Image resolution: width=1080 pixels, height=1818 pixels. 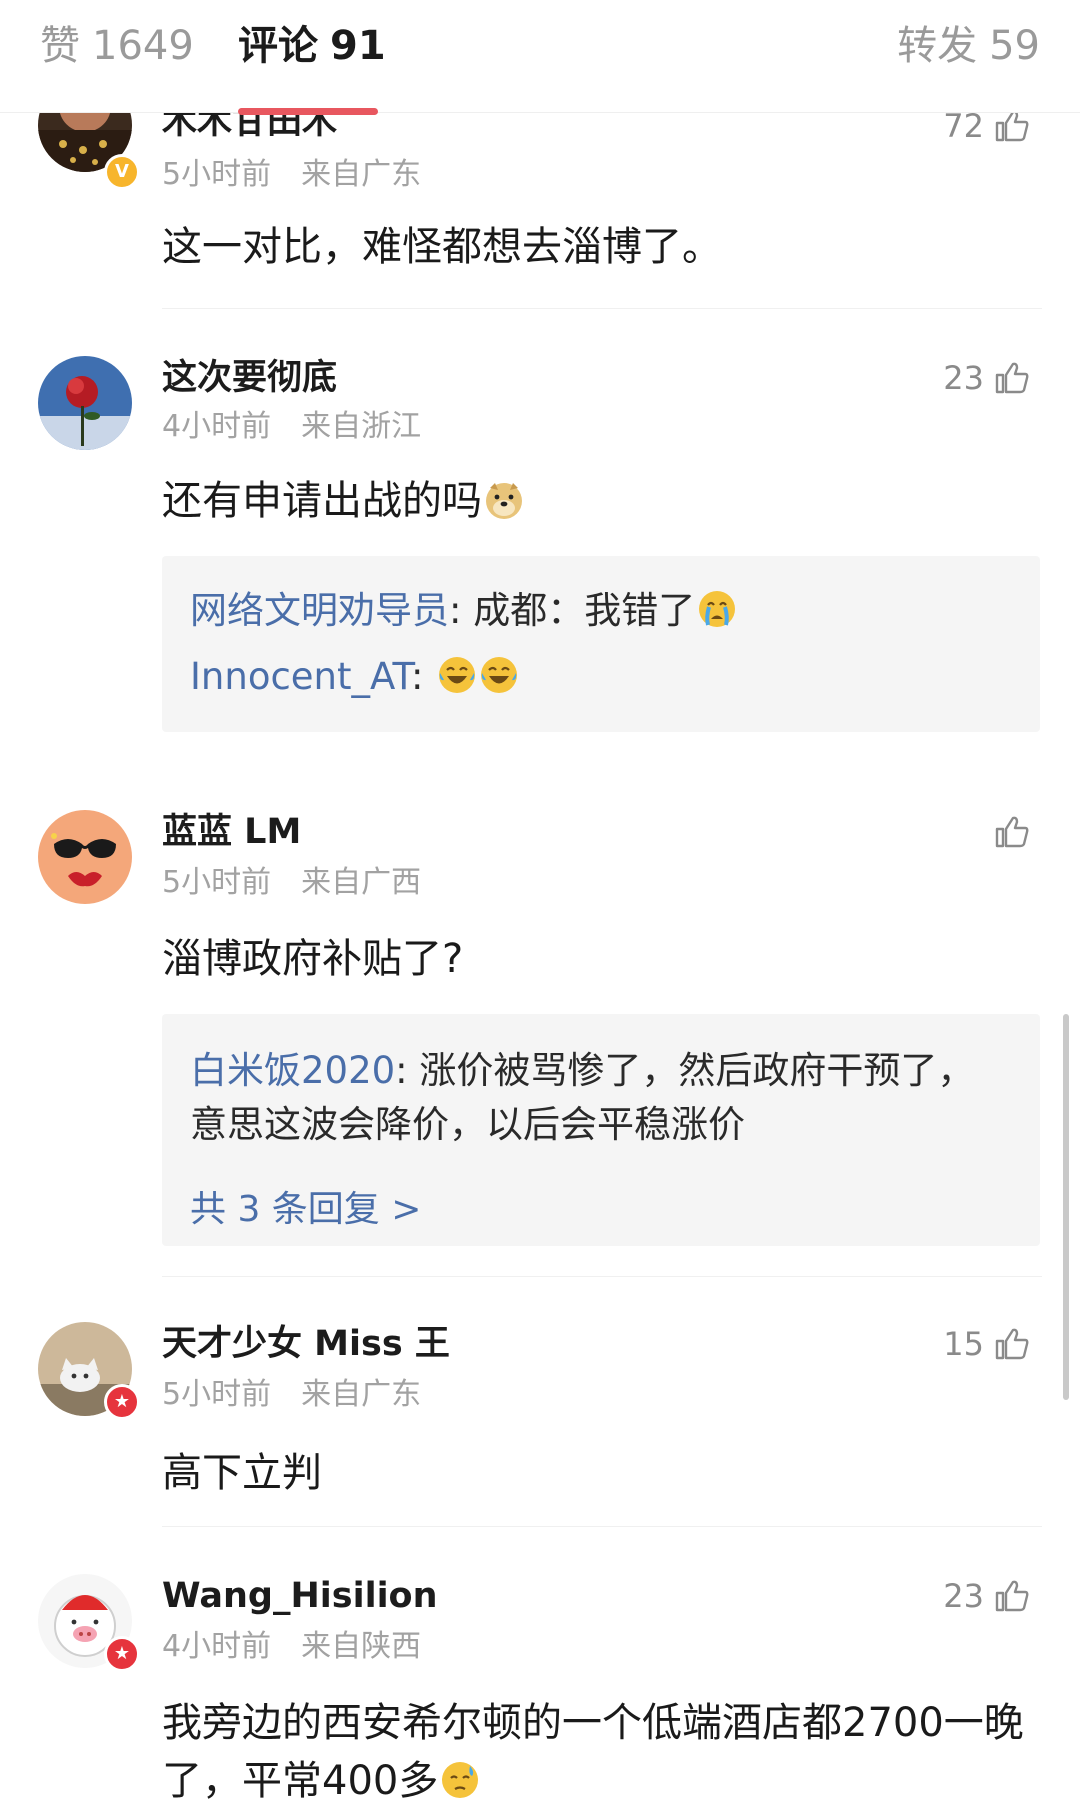 I want to click on reply-text: :, so click(x=423, y=676).